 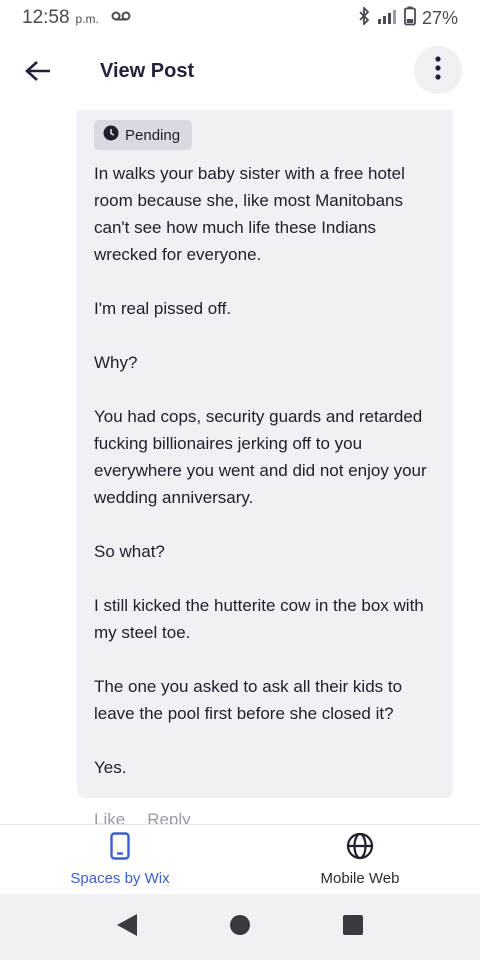 I want to click on battery-percent: 27%, so click(x=439, y=17).